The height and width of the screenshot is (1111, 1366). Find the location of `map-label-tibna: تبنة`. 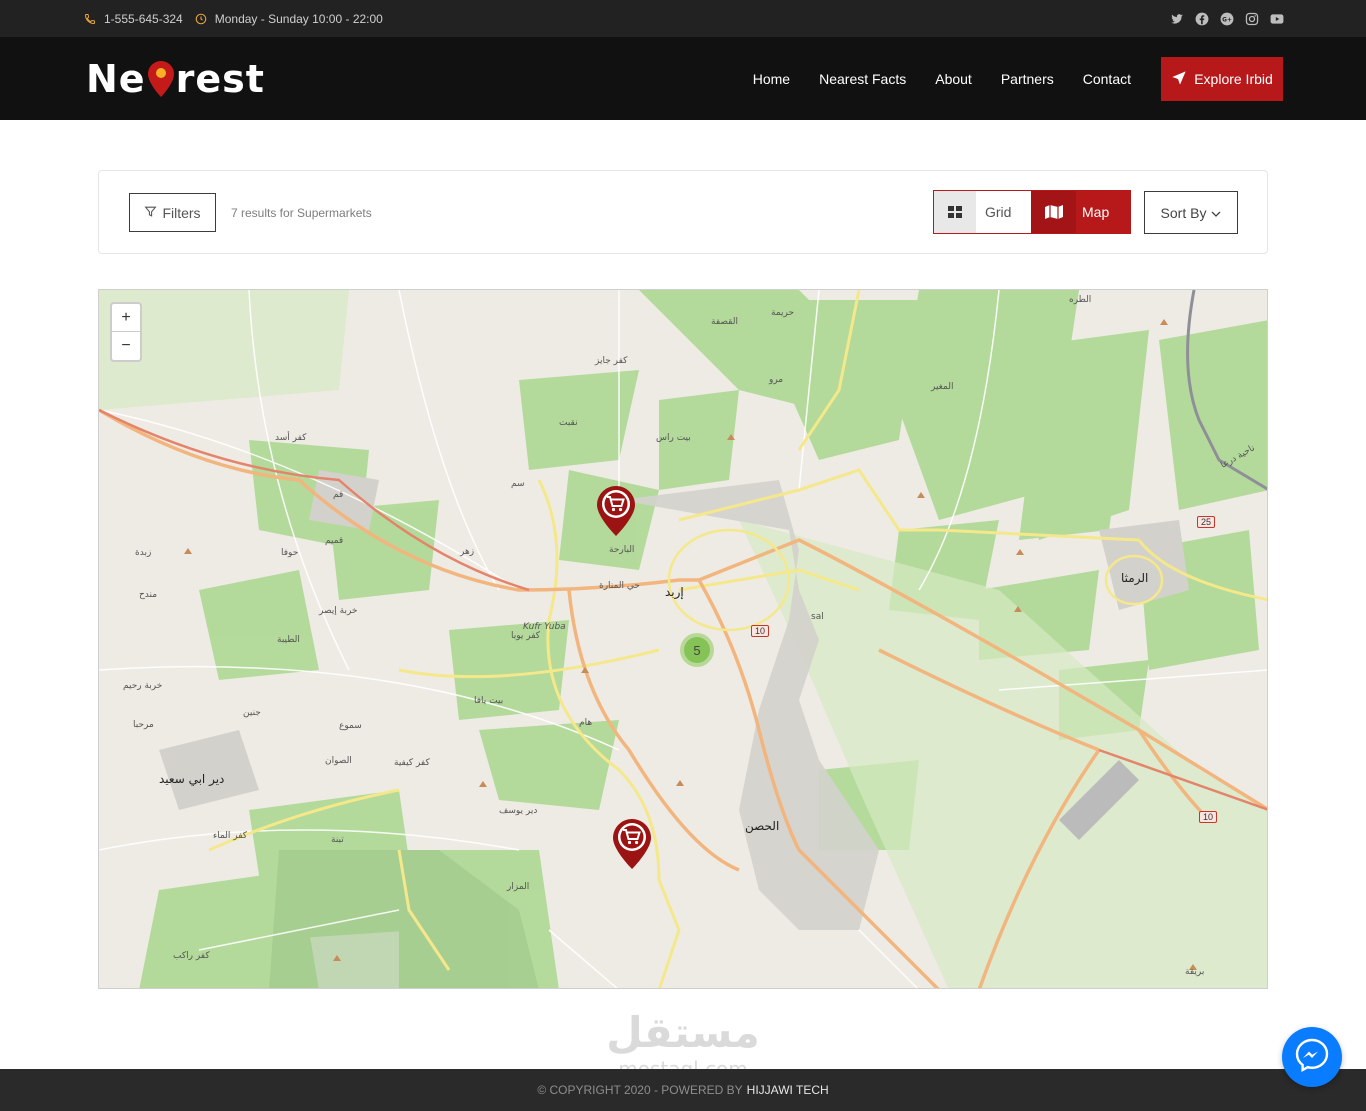

map-label-tibna: تبنة is located at coordinates (337, 840).